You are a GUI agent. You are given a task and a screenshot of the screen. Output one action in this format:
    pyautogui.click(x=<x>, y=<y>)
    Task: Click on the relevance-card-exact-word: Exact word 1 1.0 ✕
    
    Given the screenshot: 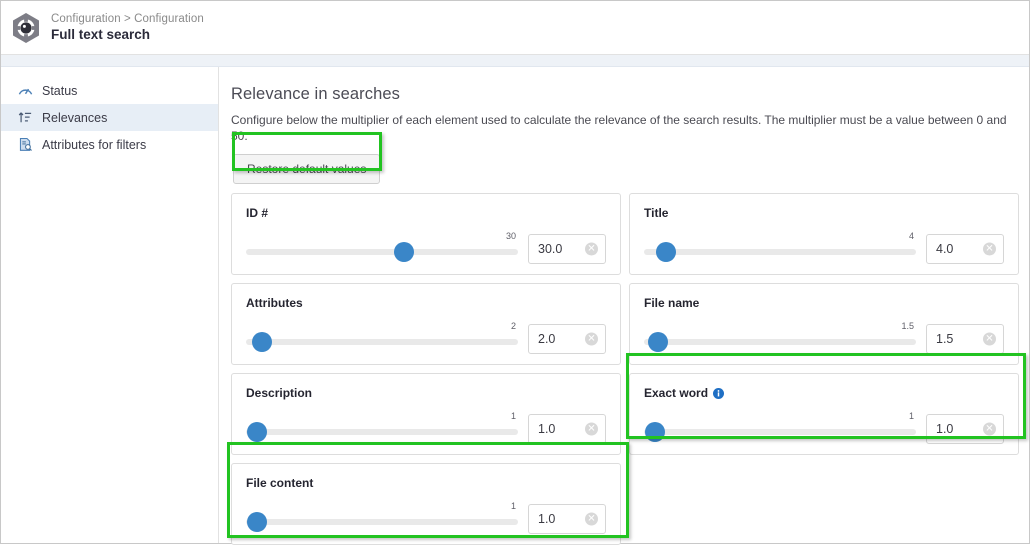 What is the action you would take?
    pyautogui.click(x=824, y=414)
    